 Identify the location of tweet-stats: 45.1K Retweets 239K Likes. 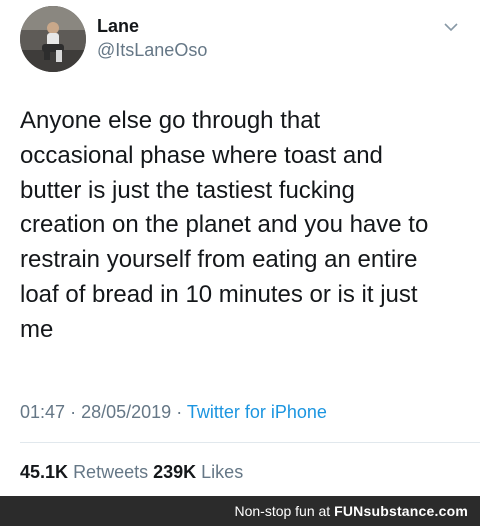
(131, 472).